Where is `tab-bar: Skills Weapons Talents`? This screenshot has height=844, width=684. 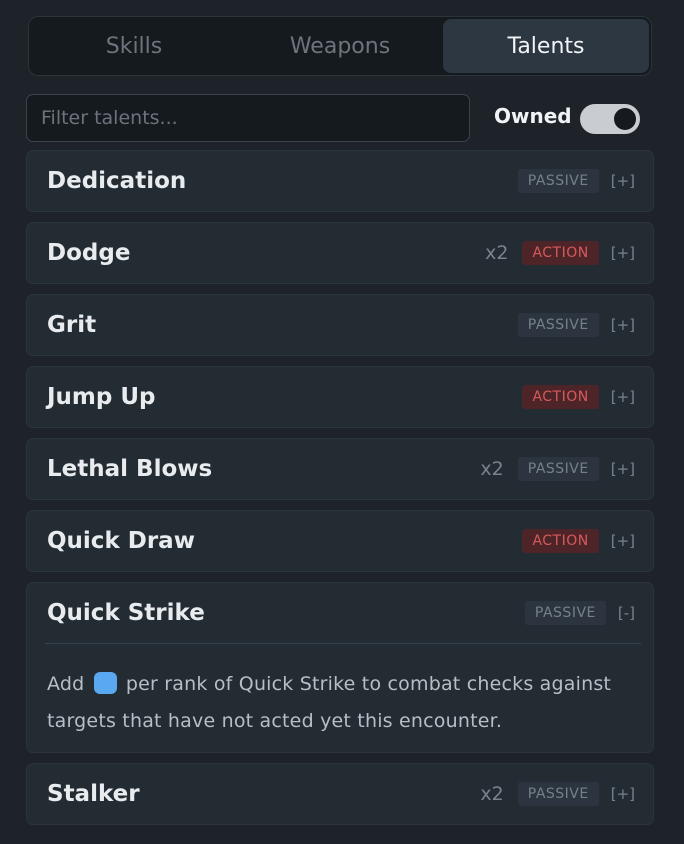
tab-bar: Skills Weapons Talents is located at coordinates (340, 46).